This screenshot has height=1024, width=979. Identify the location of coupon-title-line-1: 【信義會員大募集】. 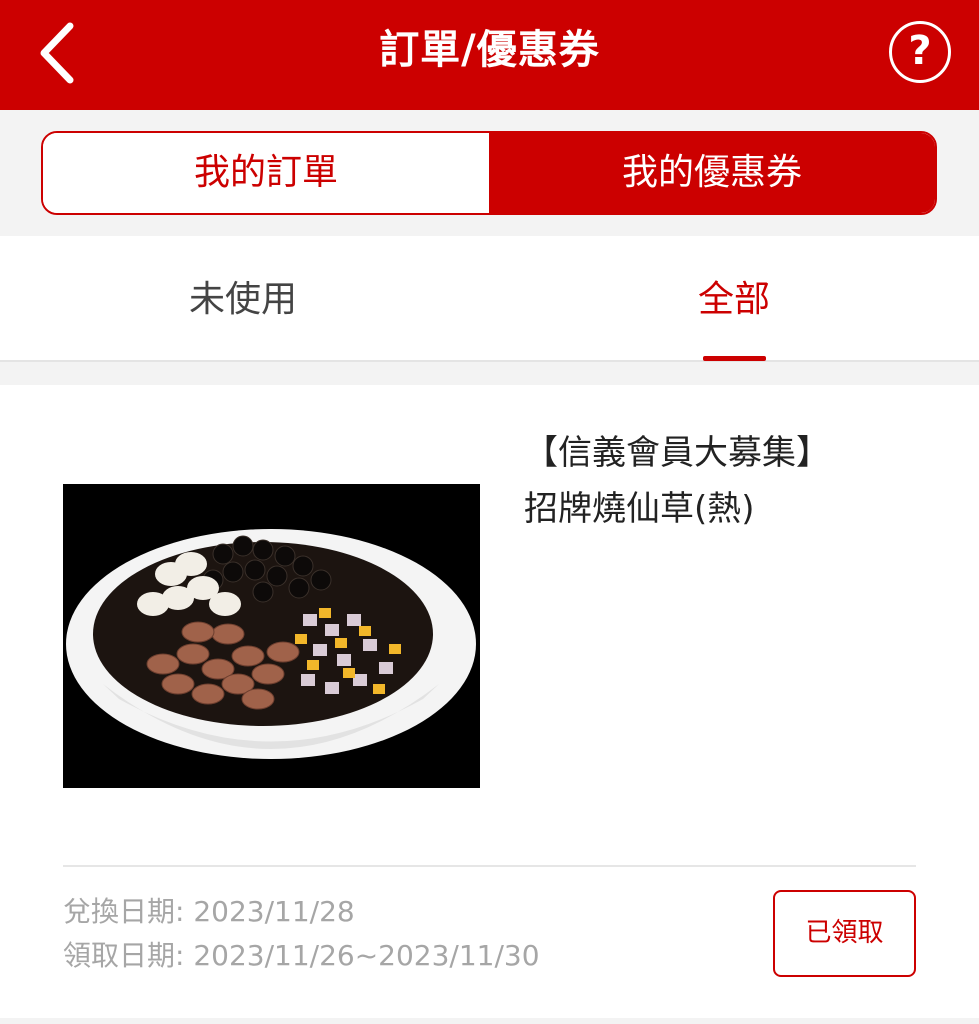
(677, 453).